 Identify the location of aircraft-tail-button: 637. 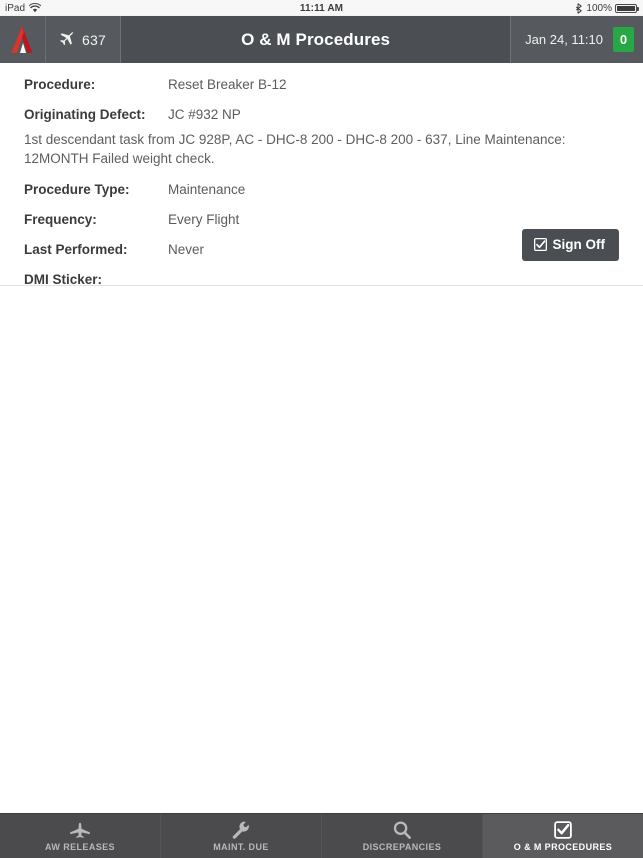
(83, 39).